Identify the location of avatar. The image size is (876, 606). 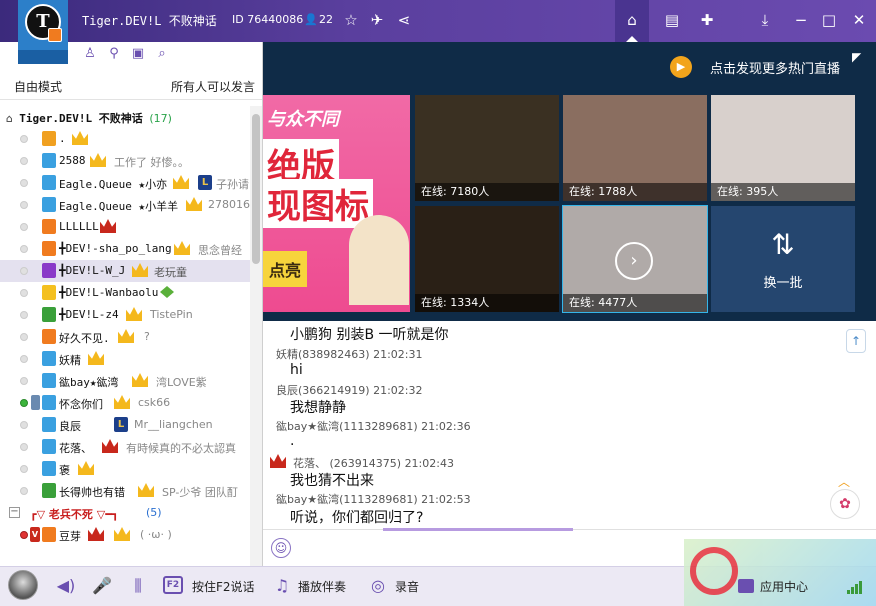
(23, 585).